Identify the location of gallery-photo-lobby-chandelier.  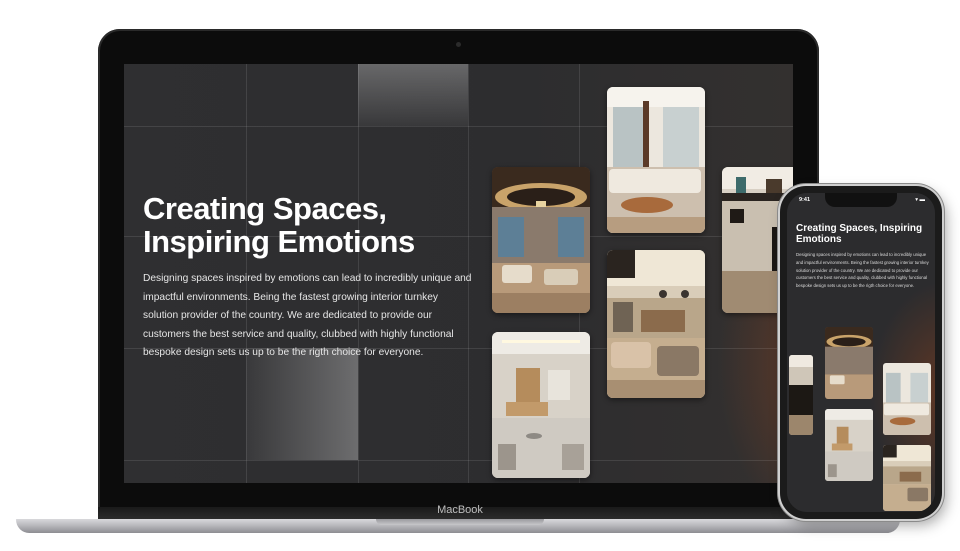
(541, 240).